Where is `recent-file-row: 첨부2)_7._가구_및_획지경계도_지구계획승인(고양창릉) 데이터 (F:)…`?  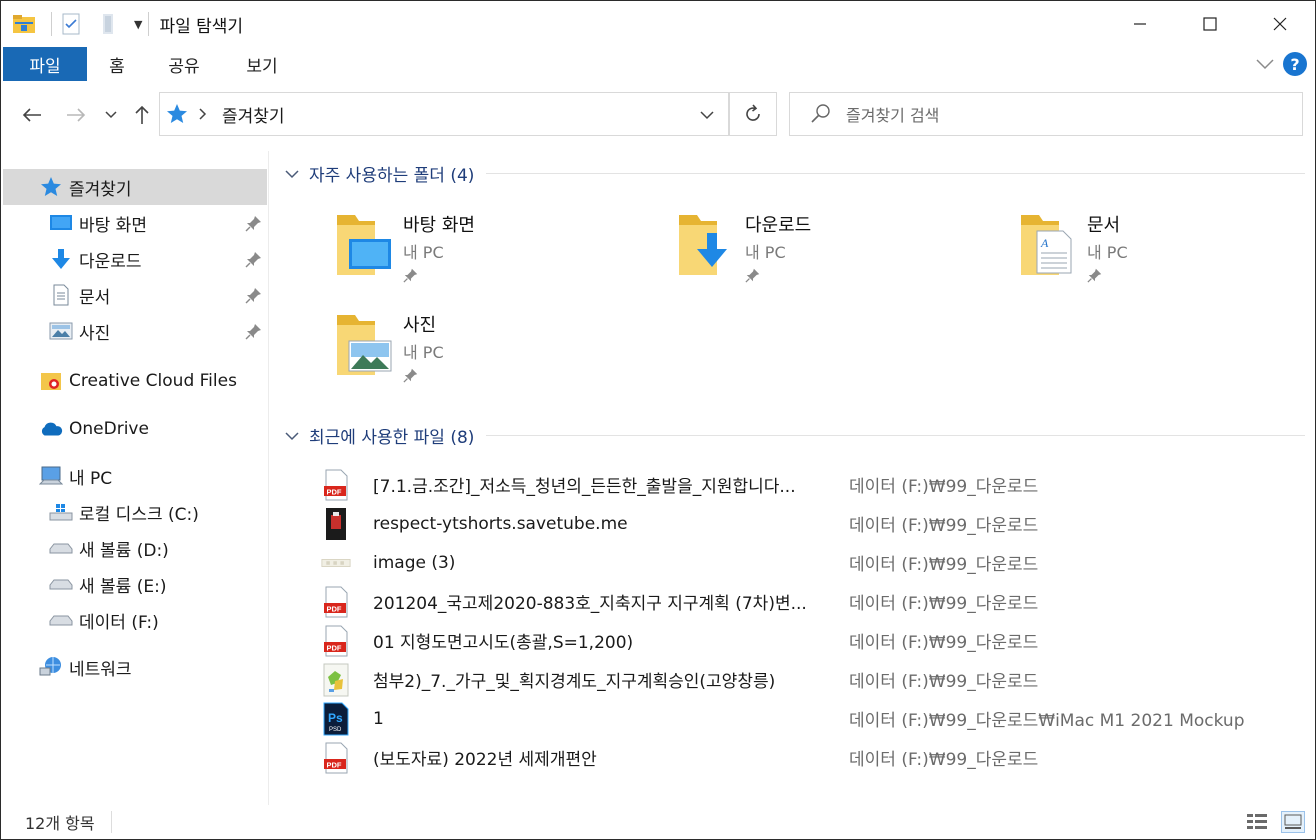 recent-file-row: 첨부2)_7._가구_및_획지경계도_지구계획승인(고양창릉) 데이터 (F:)… is located at coordinates (816, 679).